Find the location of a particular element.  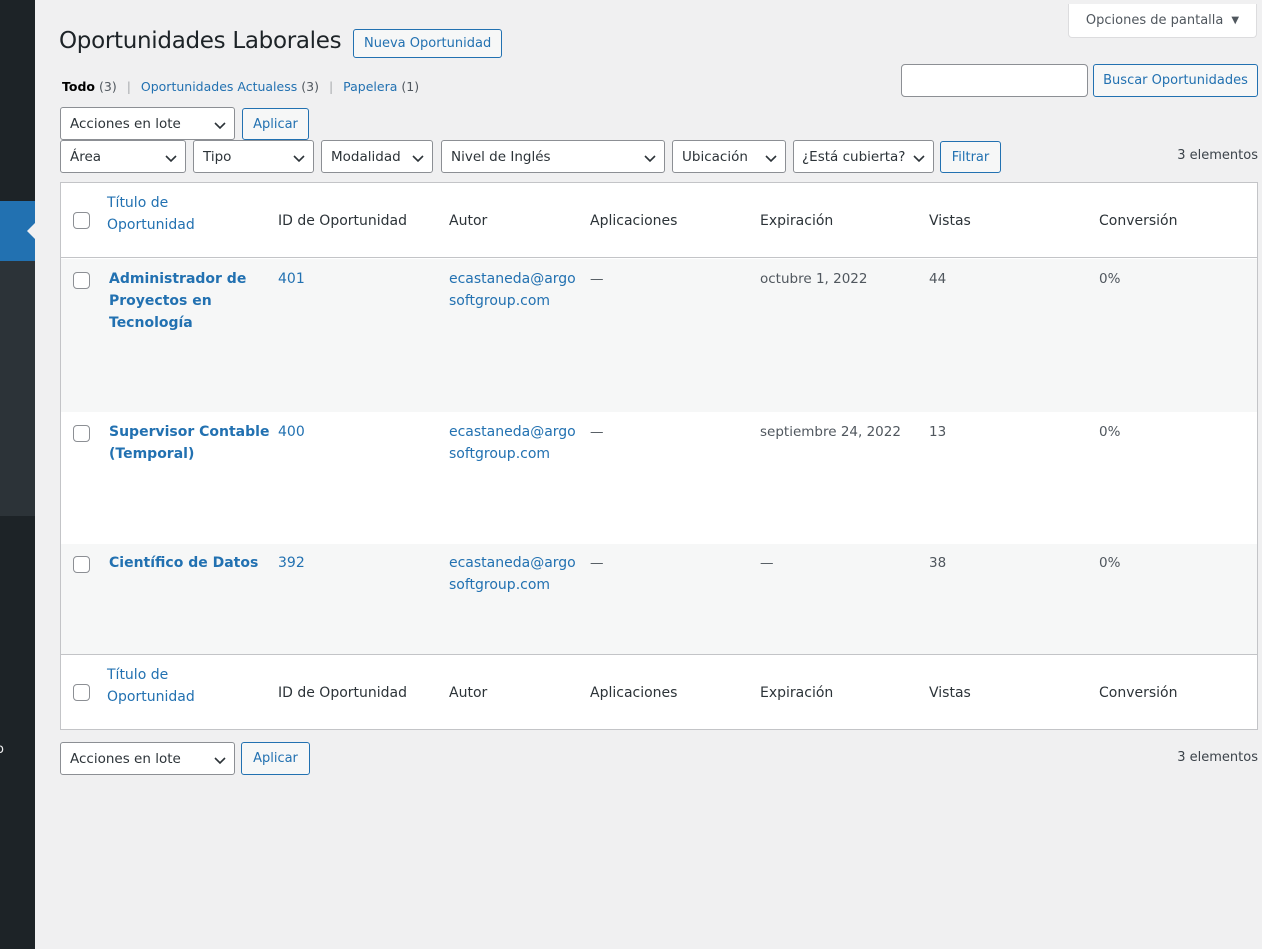

opportunity-id-link: 400 is located at coordinates (291, 432).